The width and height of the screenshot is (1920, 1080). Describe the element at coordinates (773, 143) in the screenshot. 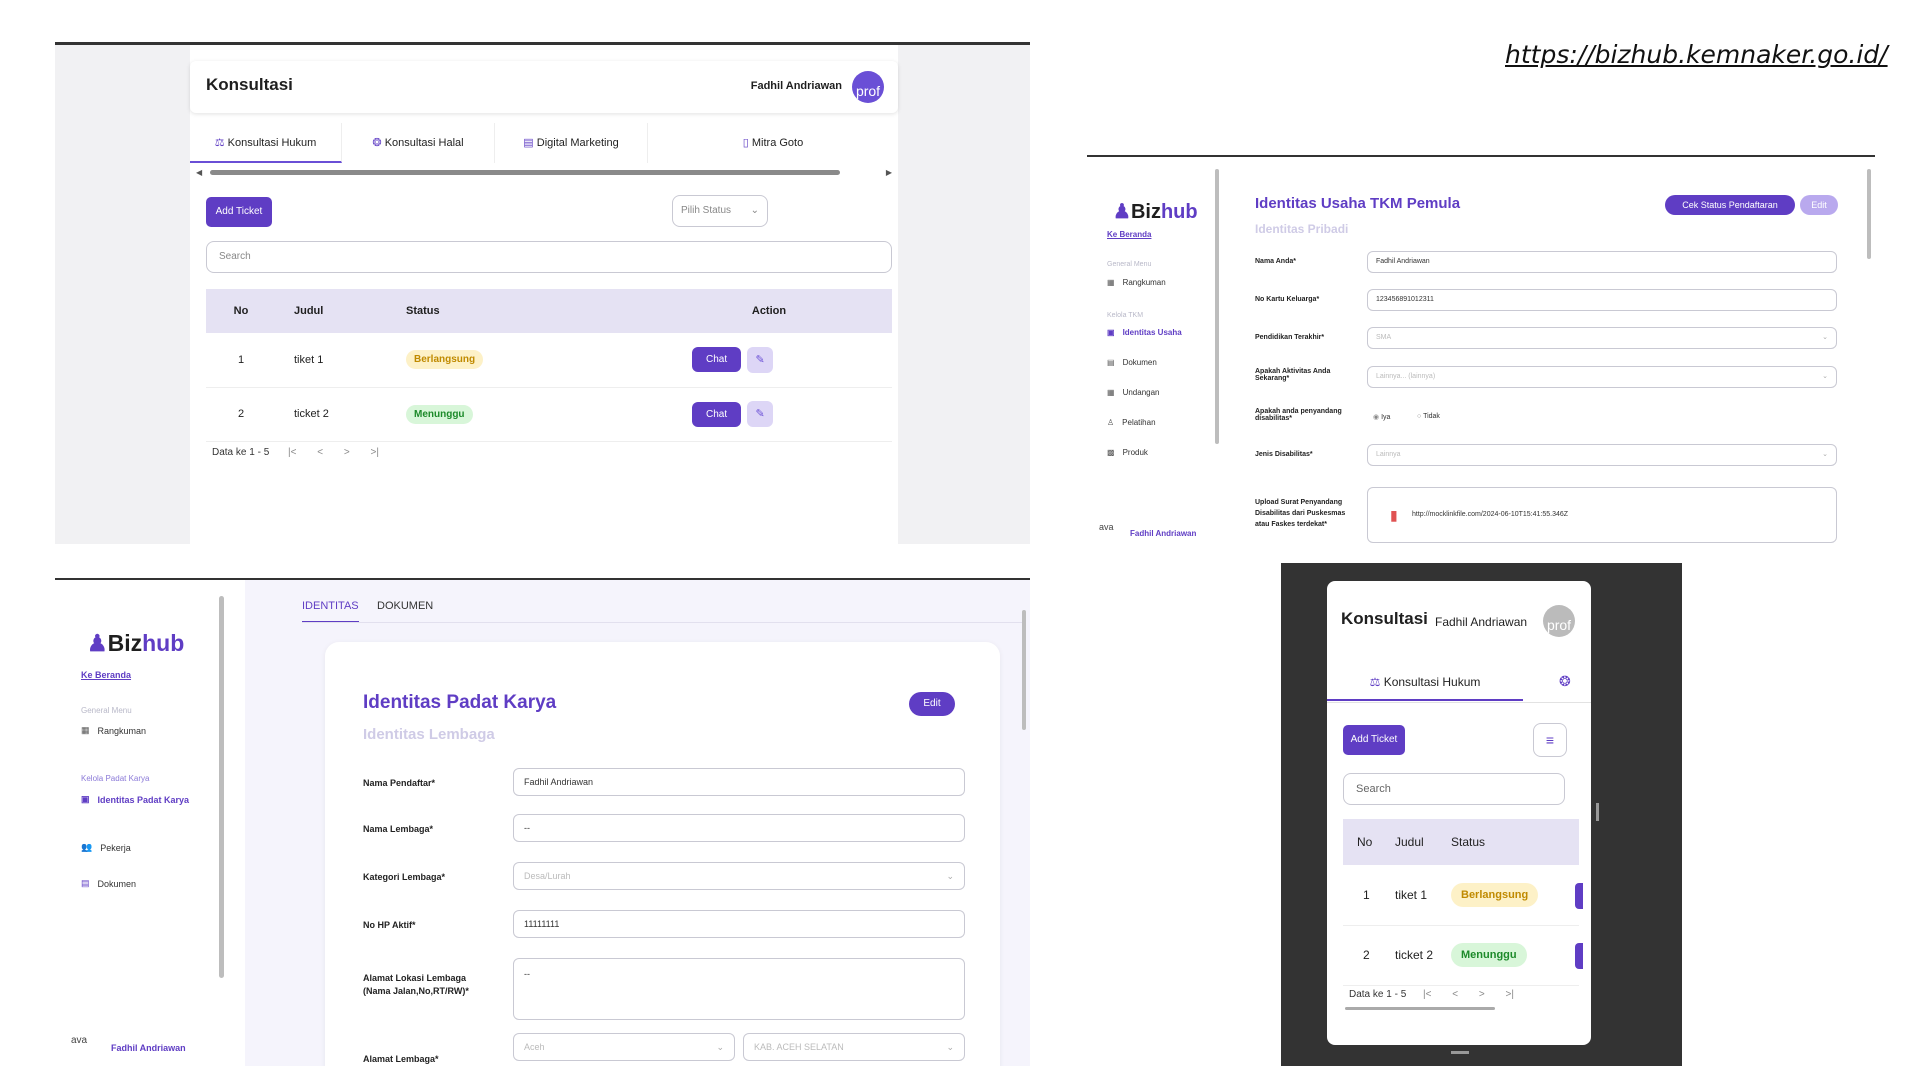

I see `tab-mitra-goto: ▯ Mitra Goto` at that location.